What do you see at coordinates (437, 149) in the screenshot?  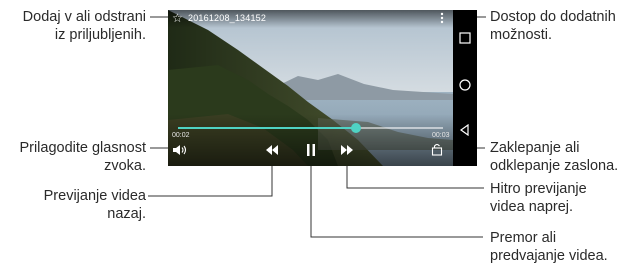 I see `screen-lock-icon` at bounding box center [437, 149].